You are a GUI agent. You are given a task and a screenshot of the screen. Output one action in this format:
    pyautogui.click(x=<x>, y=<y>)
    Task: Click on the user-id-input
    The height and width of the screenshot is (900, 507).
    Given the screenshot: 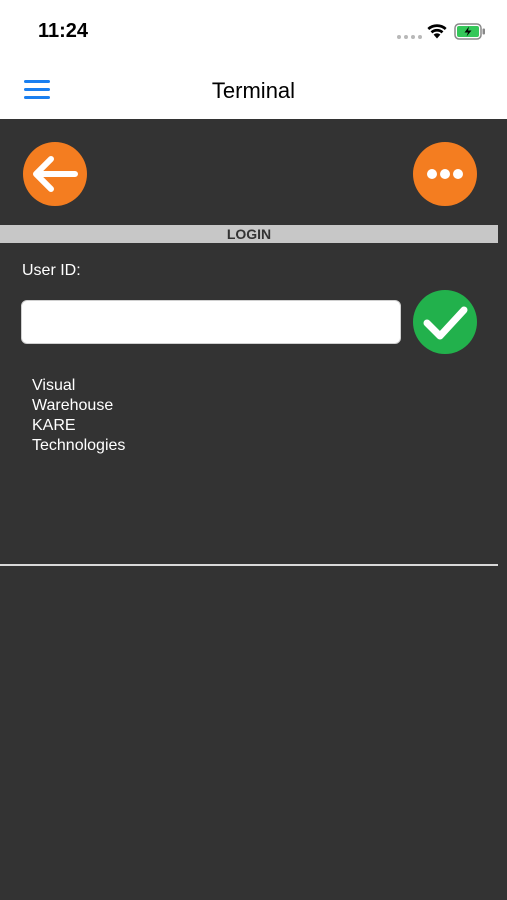 What is the action you would take?
    pyautogui.click(x=211, y=322)
    